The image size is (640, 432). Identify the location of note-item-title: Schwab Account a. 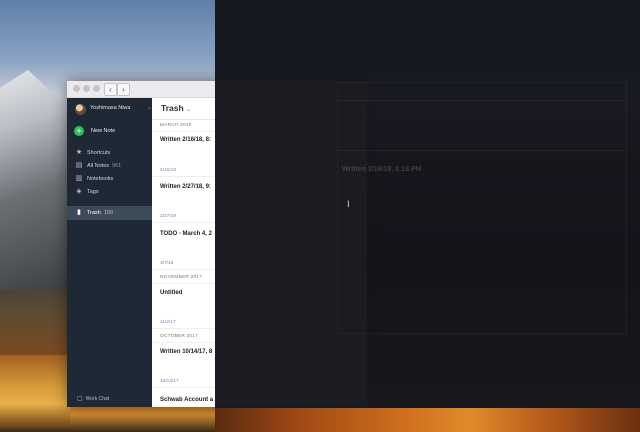
(186, 400).